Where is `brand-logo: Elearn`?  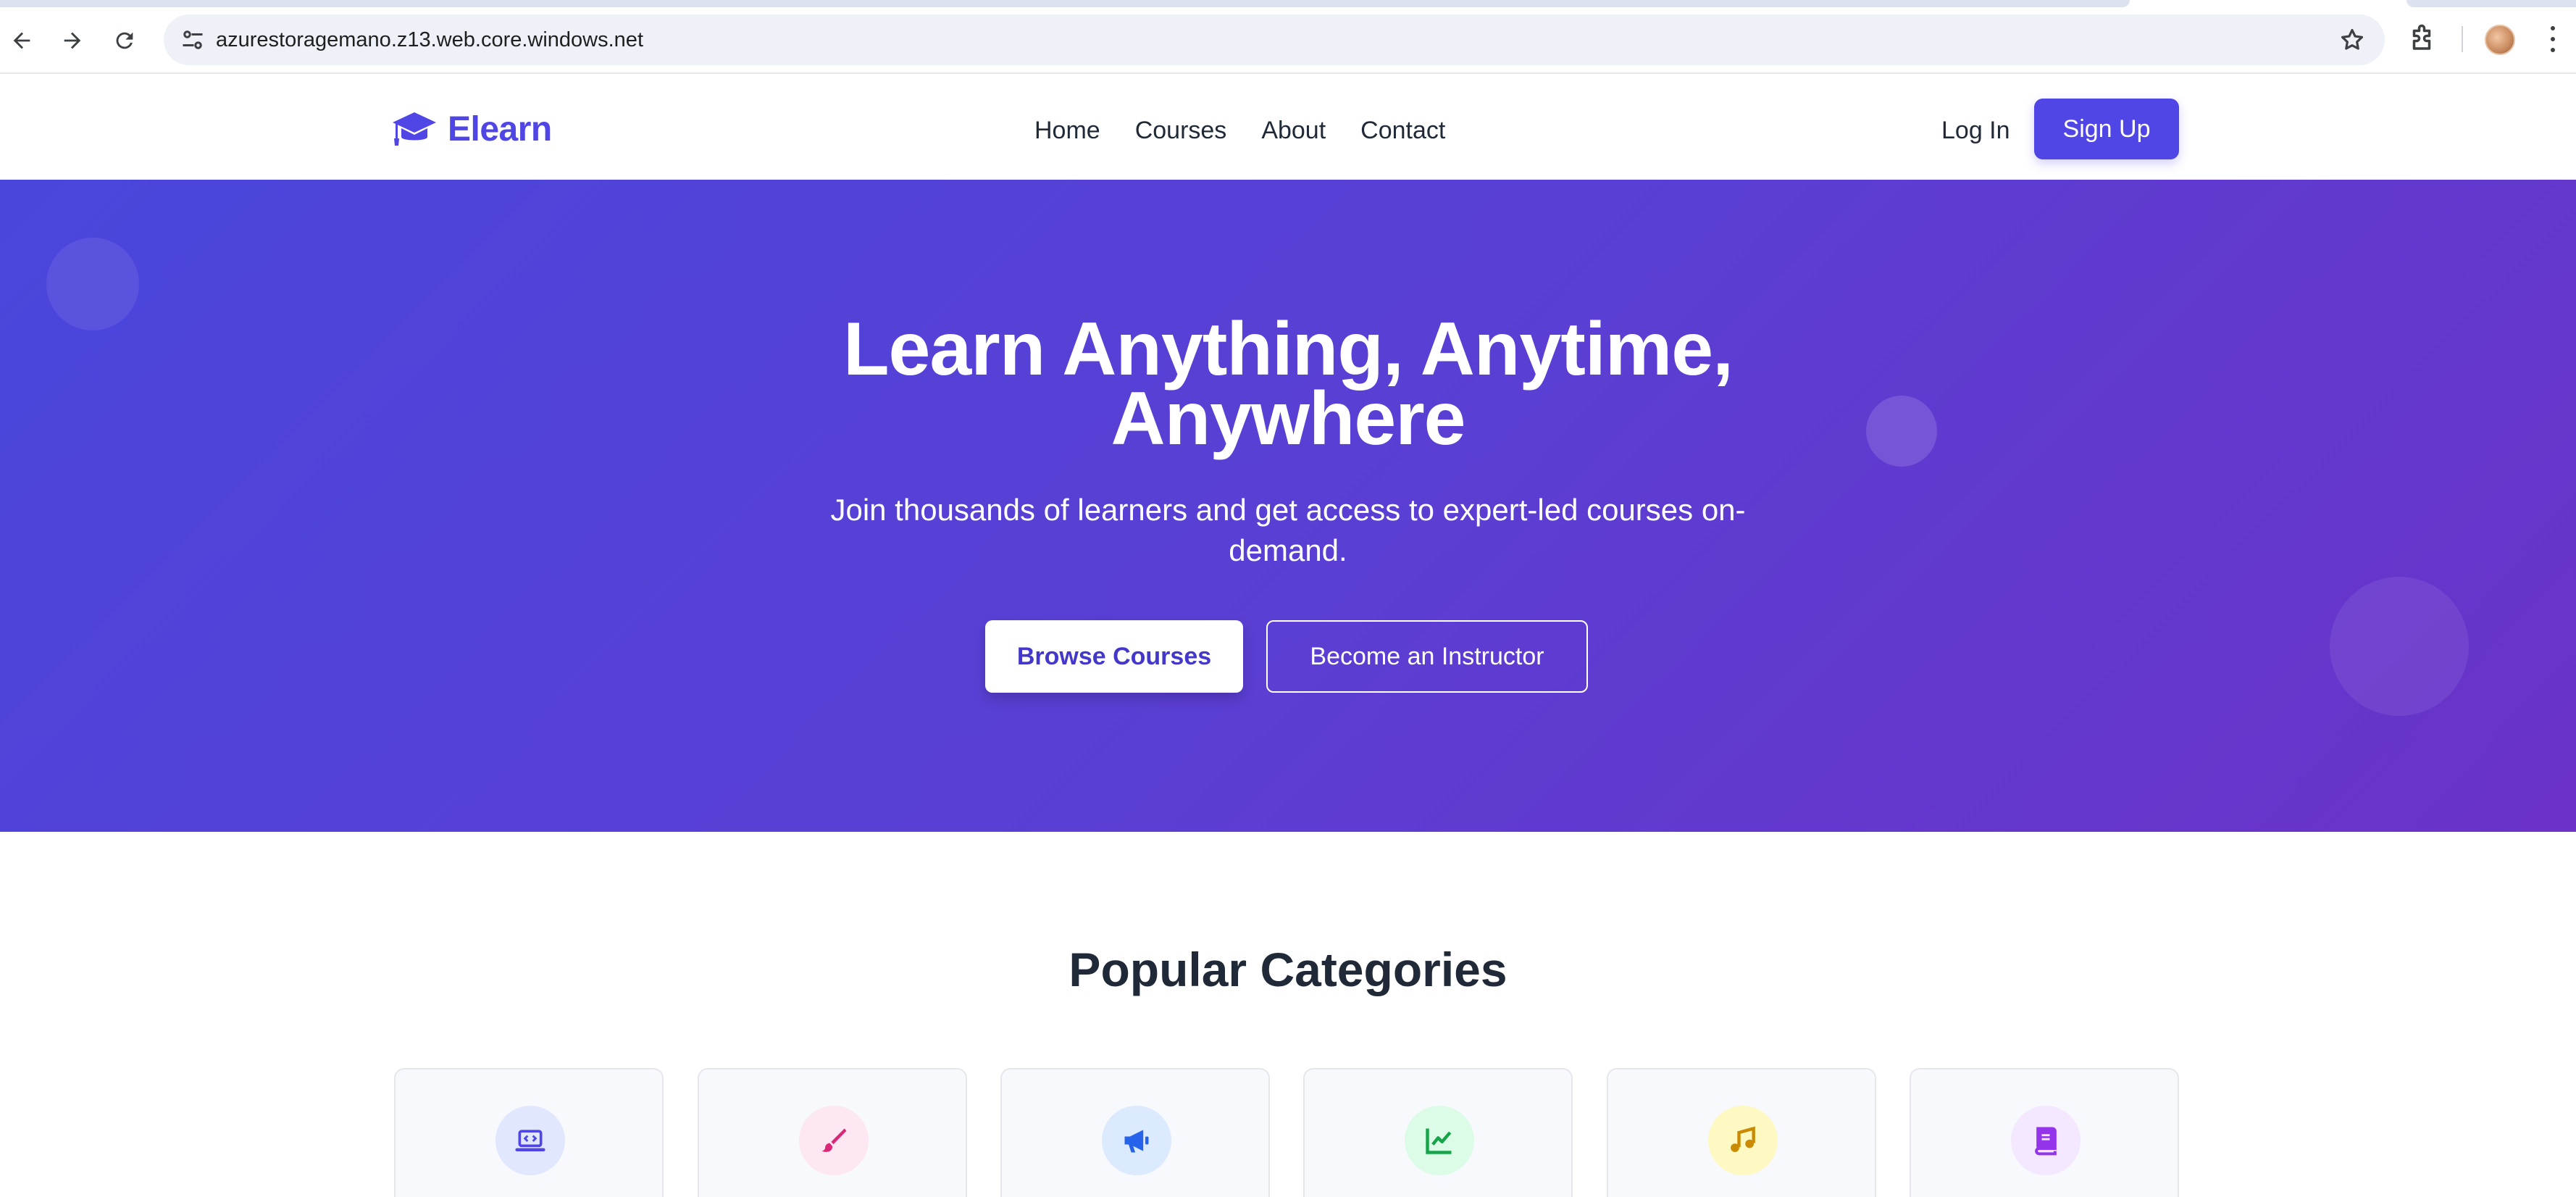
brand-logo: Elearn is located at coordinates (472, 129).